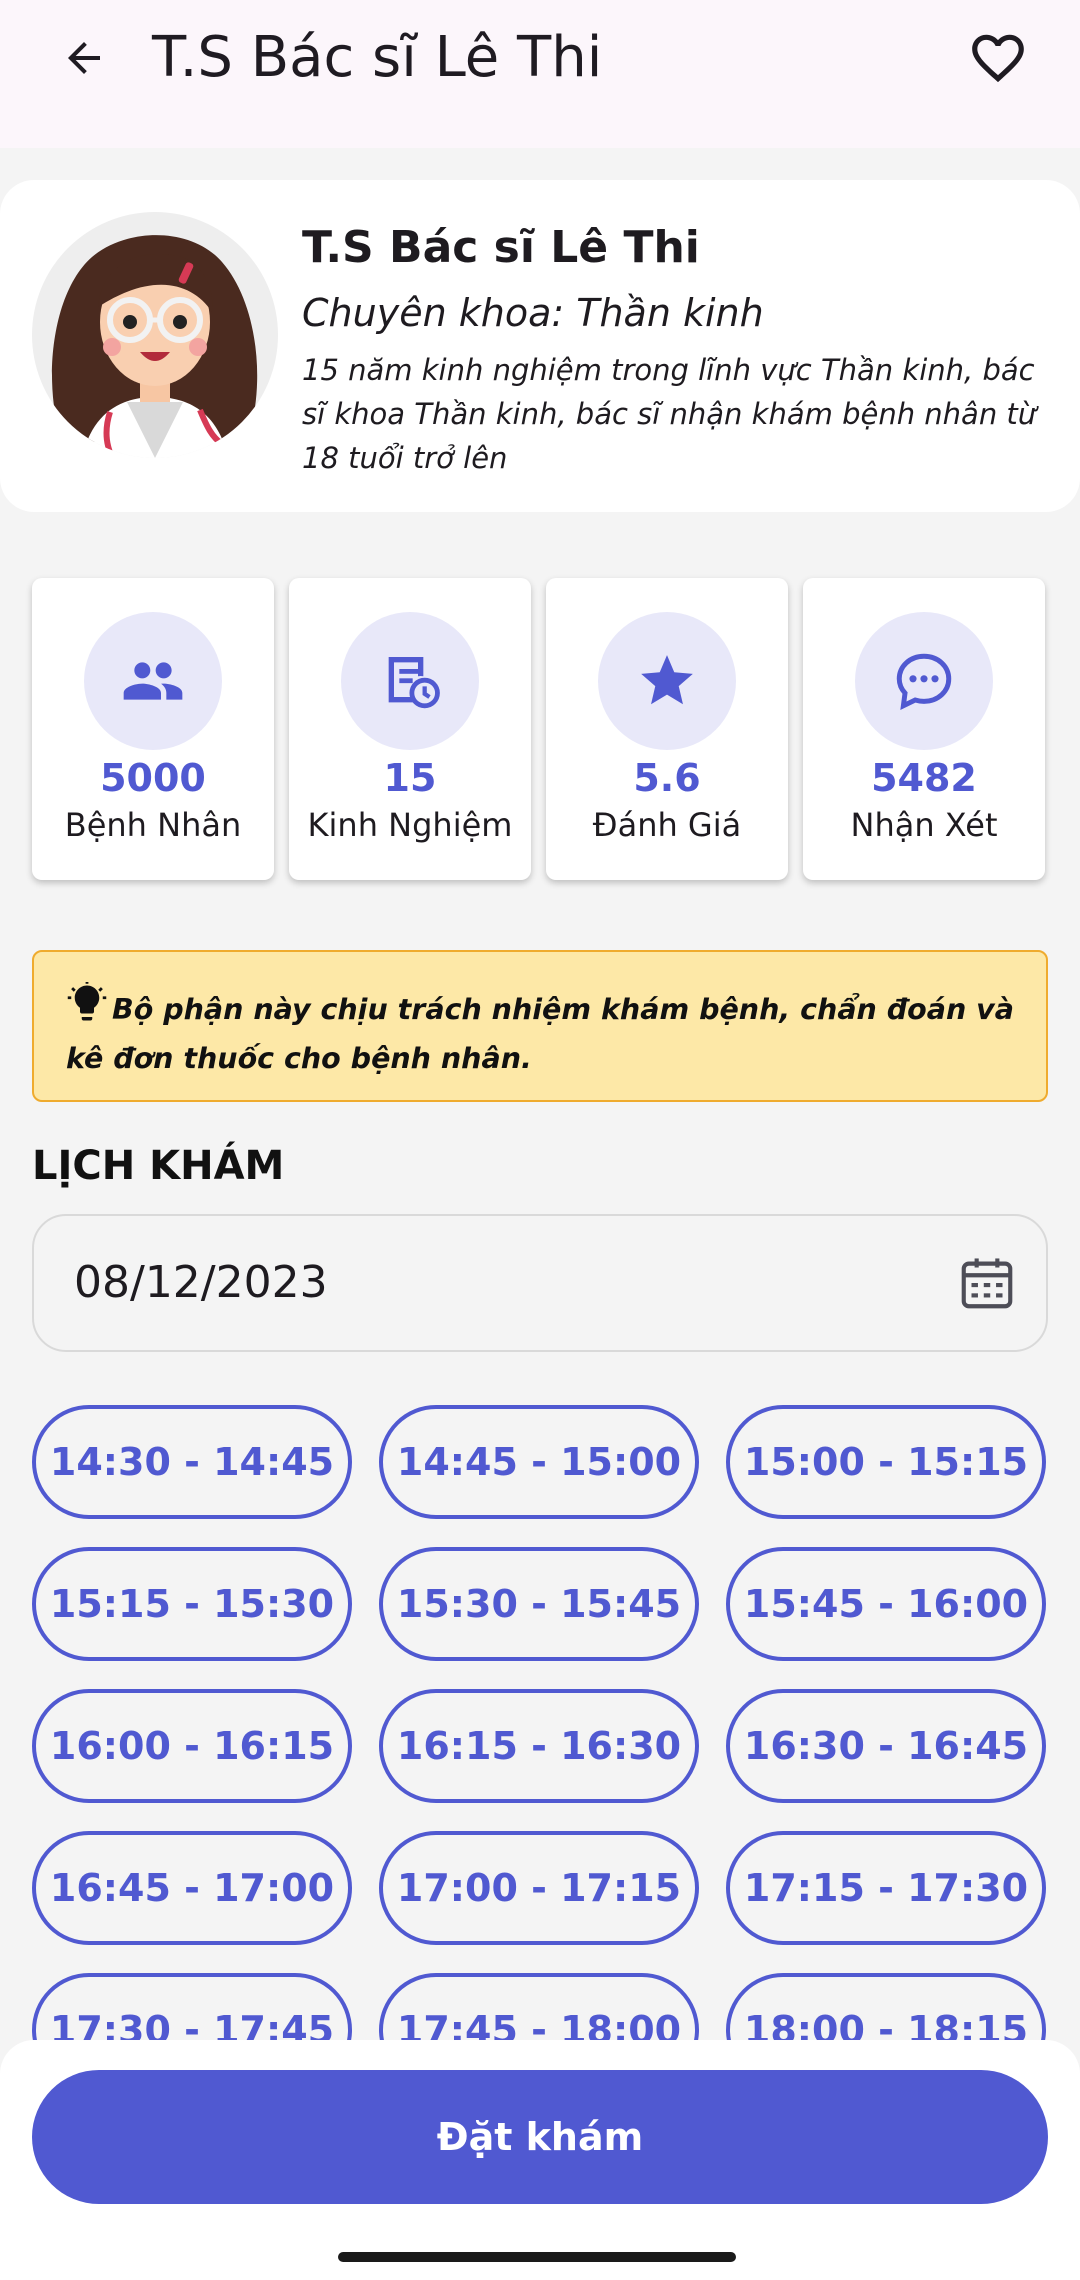  I want to click on time-slot: 14:30 - 14:45, so click(192, 1462).